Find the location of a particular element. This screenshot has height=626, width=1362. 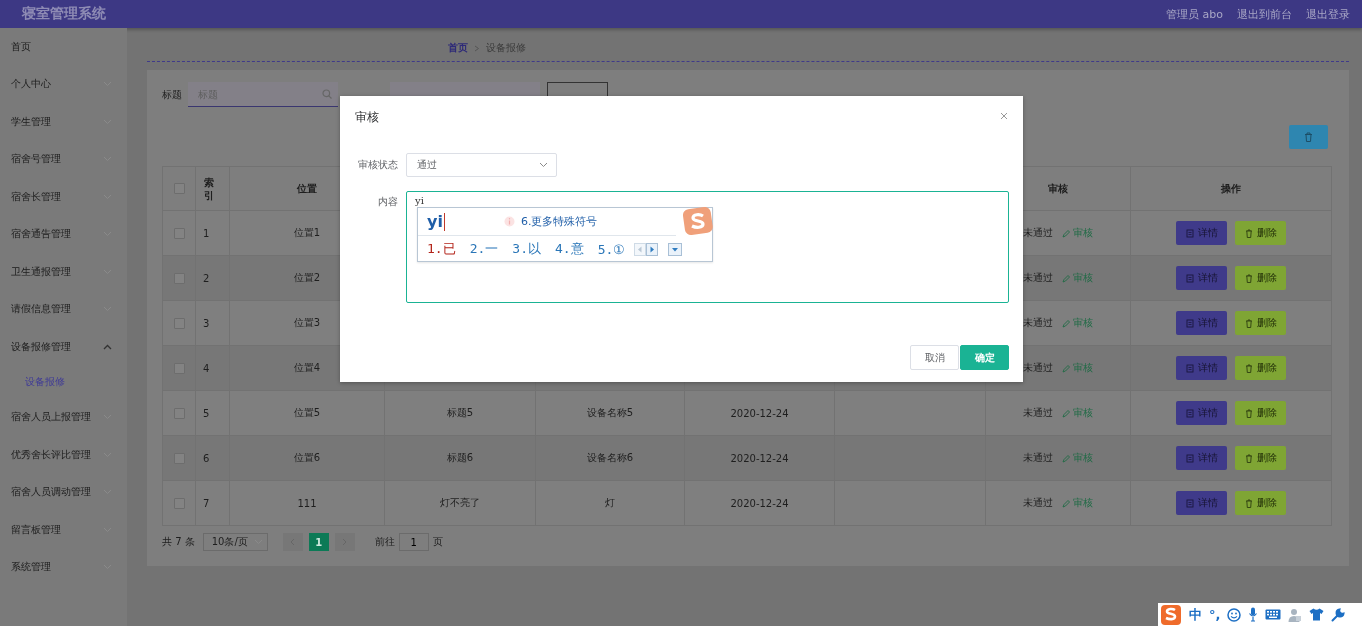

sidebar-item: 宿舍通告管理 is located at coordinates (63, 234).